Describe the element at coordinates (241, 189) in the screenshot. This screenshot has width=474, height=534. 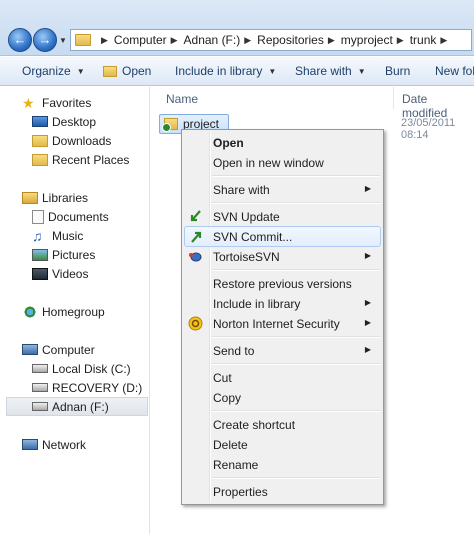
I see `menu-share-with-label: Share with` at that location.